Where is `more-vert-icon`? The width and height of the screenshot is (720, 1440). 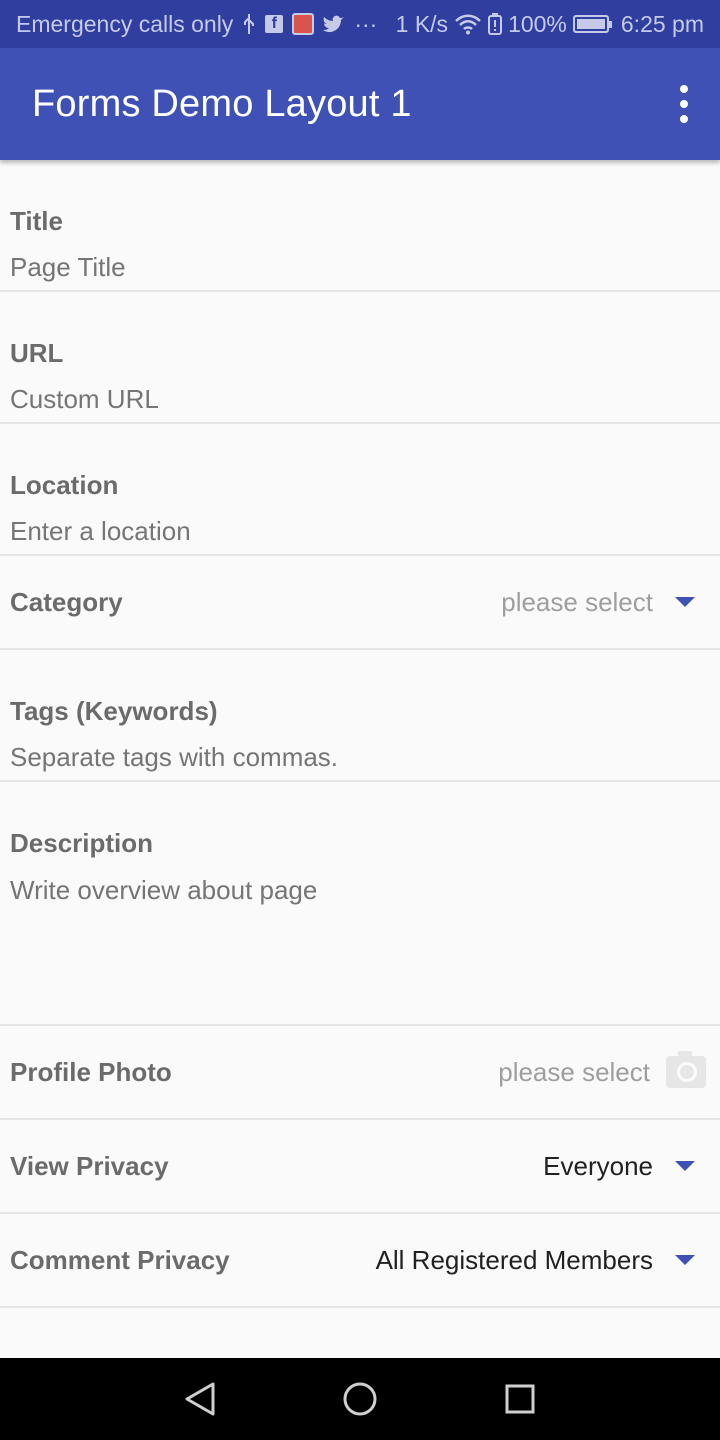
more-vert-icon is located at coordinates (684, 104).